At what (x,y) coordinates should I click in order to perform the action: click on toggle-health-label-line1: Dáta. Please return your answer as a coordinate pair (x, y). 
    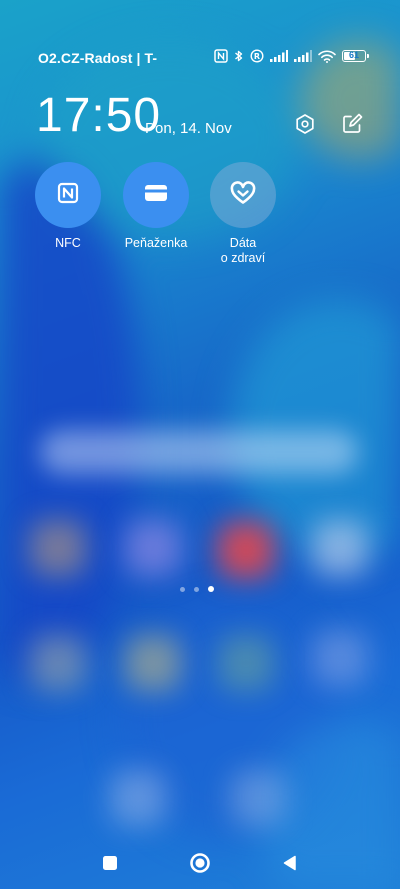
    Looking at the image, I should click on (243, 243).